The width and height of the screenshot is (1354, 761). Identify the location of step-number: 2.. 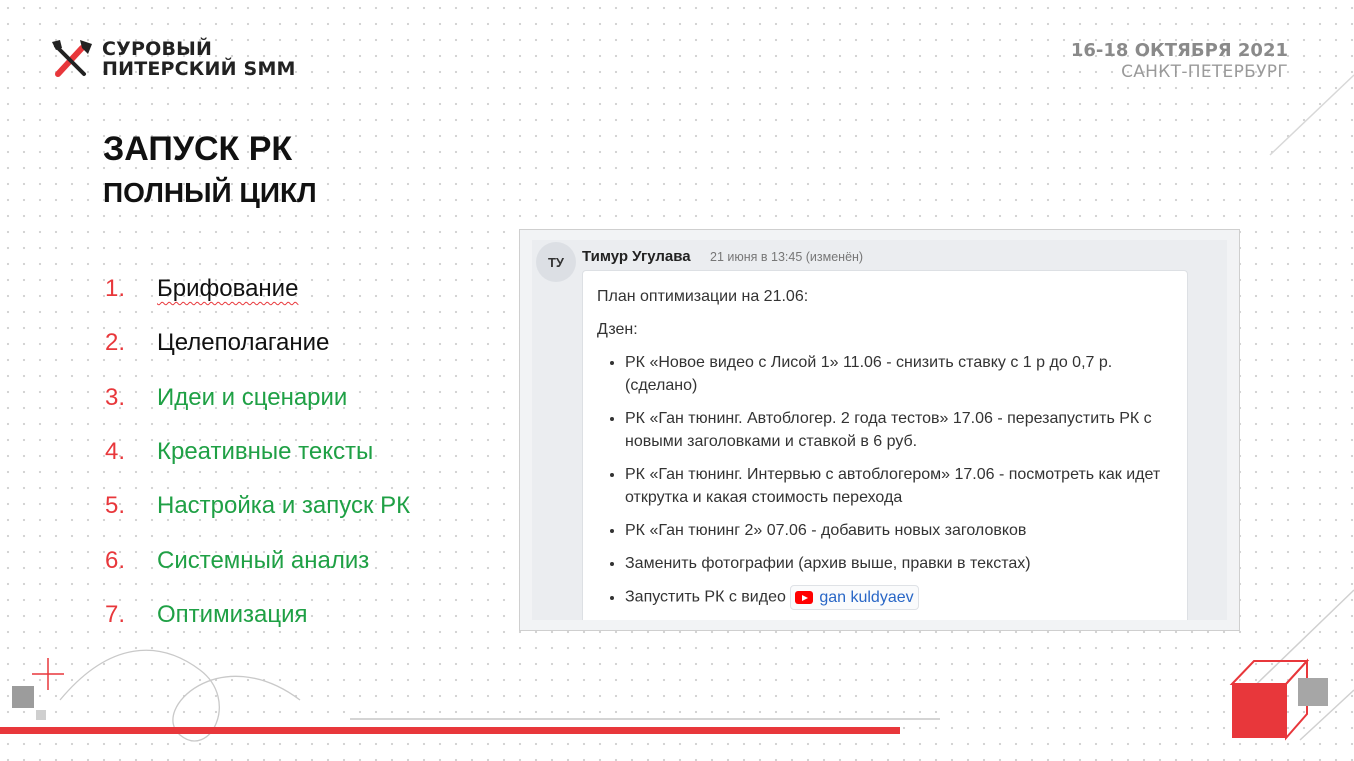
(115, 343).